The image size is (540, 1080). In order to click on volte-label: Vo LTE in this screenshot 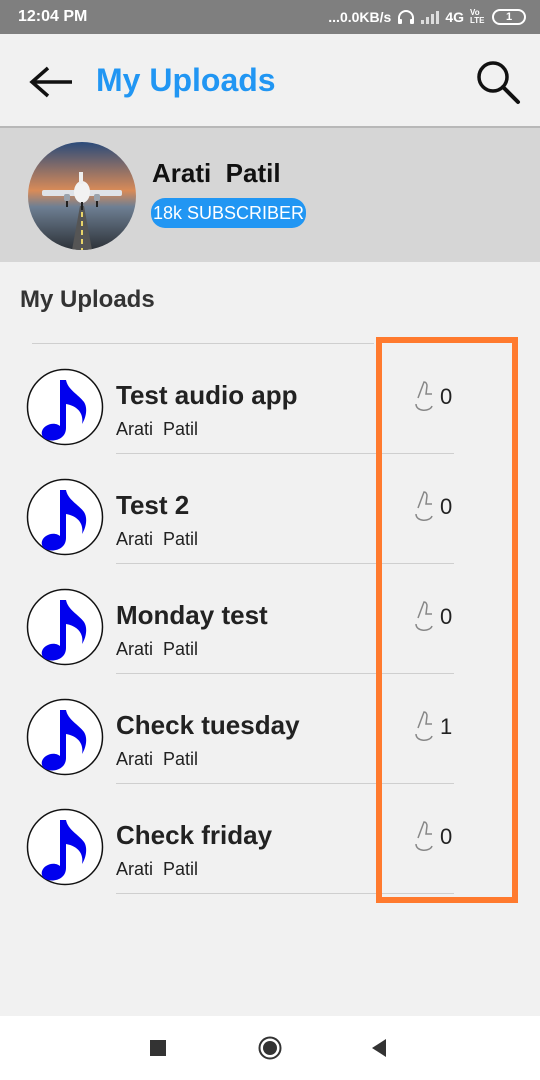, I will do `click(477, 16)`.